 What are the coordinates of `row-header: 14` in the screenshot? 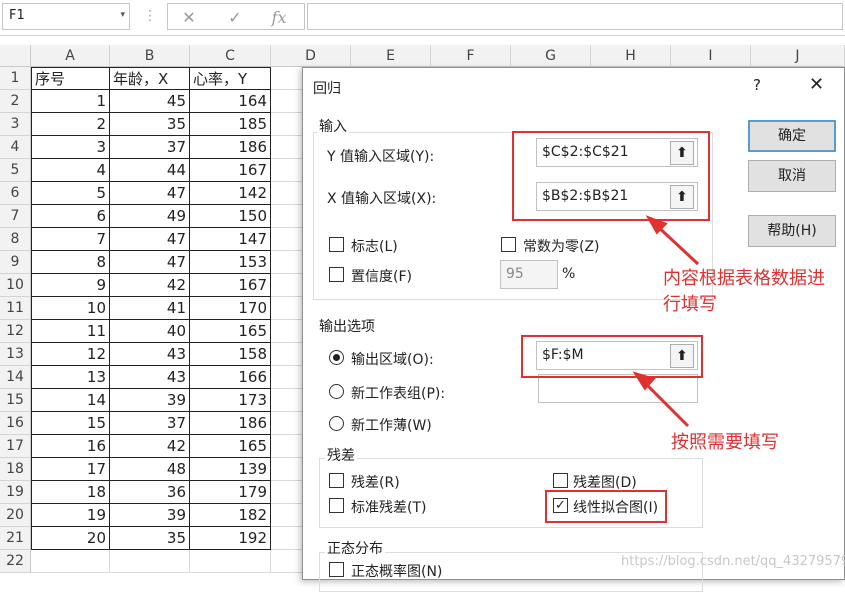 It's located at (15, 377).